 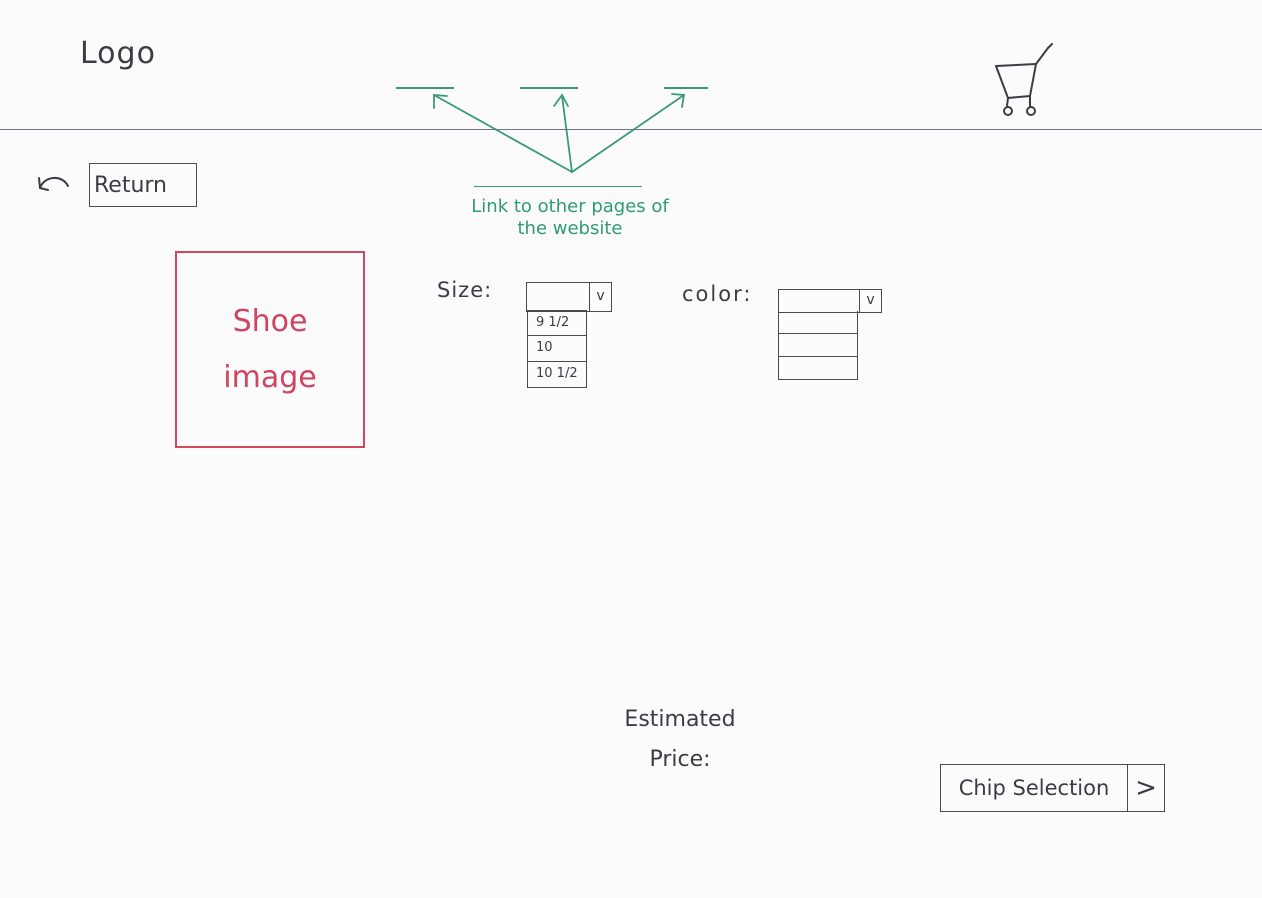 I want to click on size-option: 9 1/2, so click(x=557, y=323).